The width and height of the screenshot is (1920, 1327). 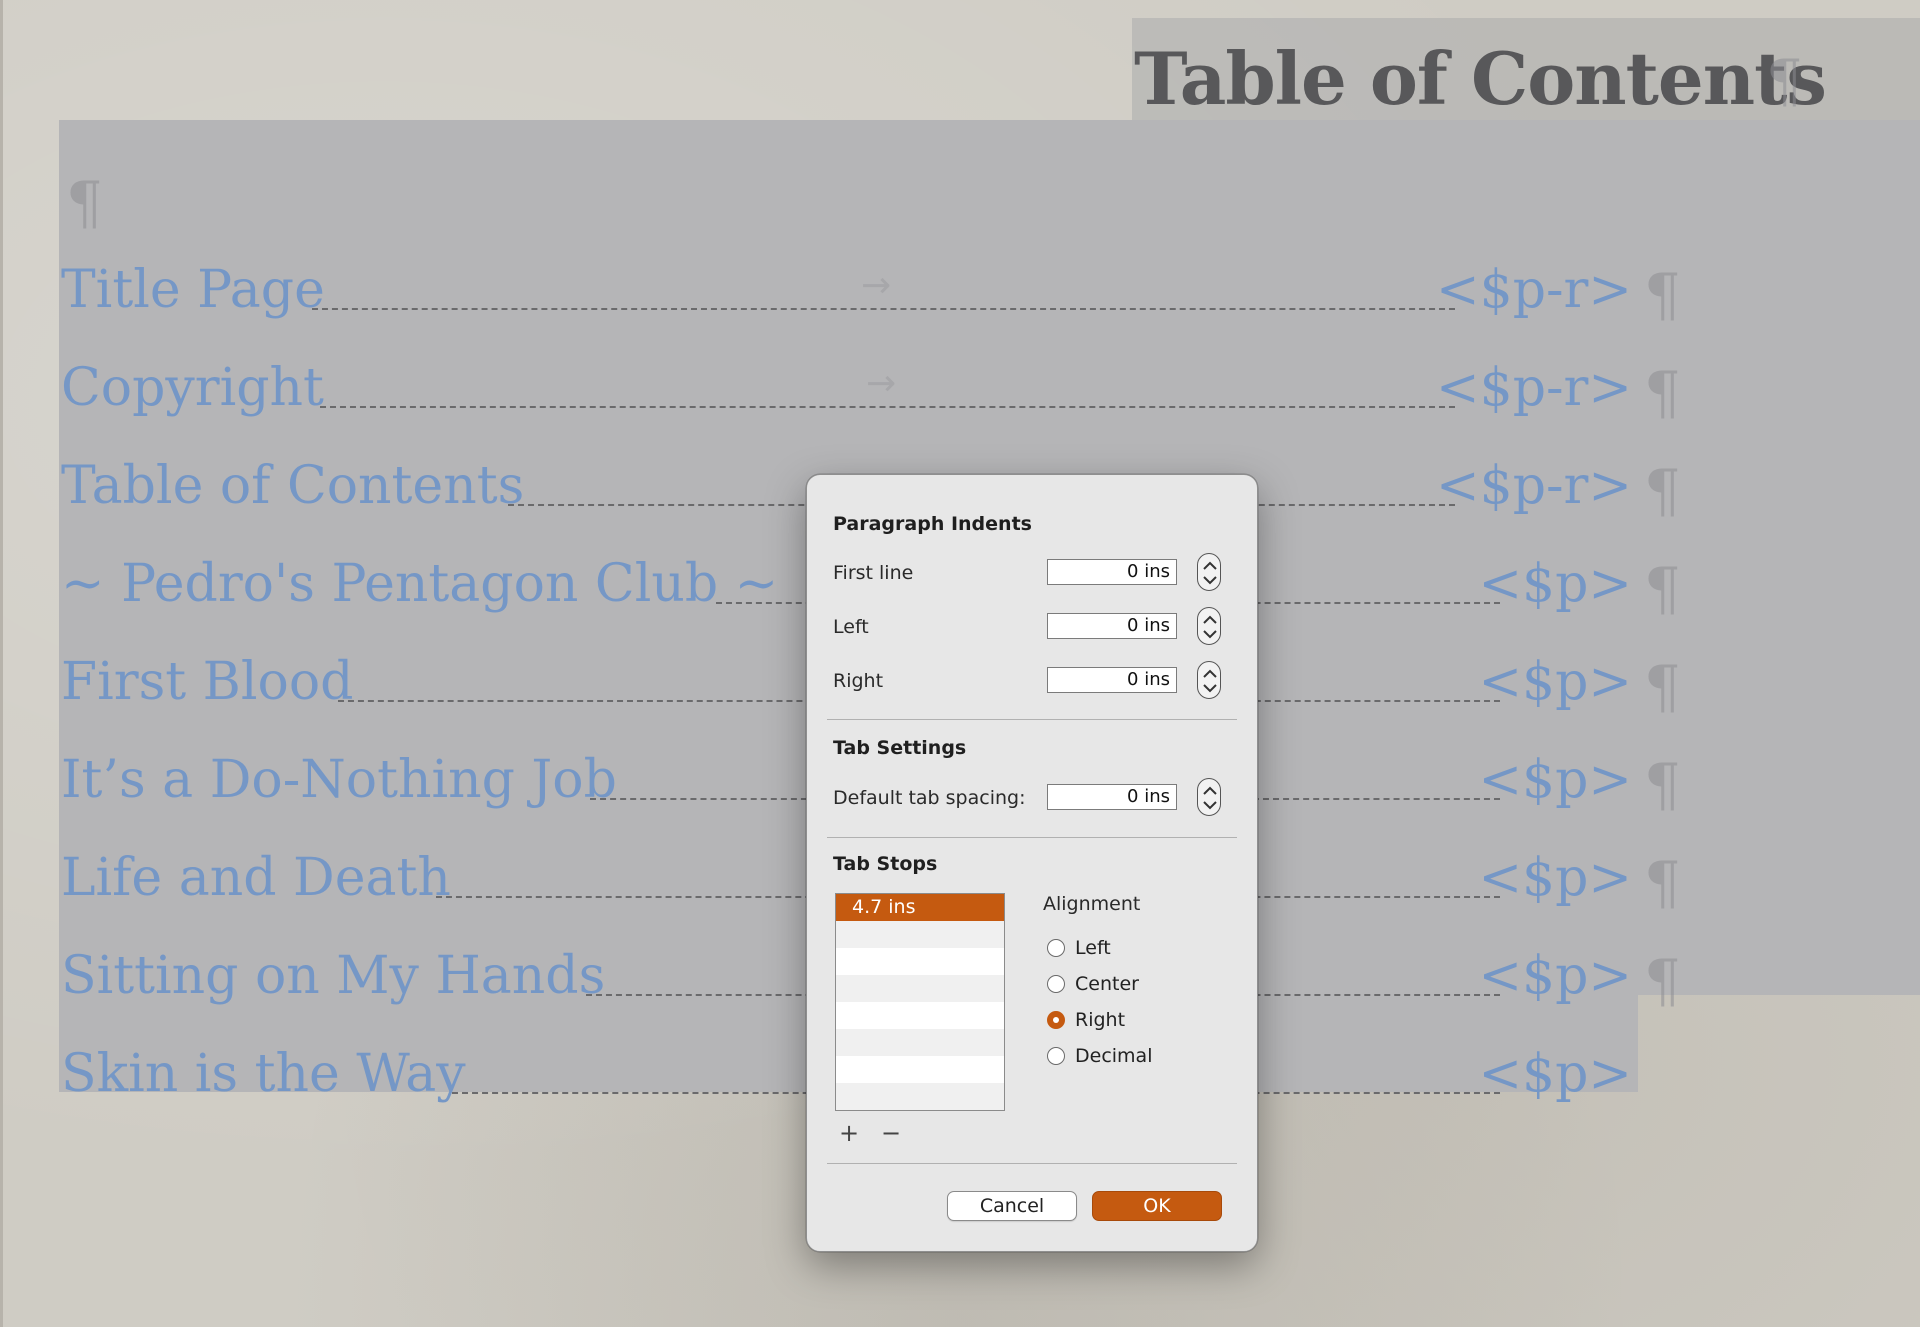 I want to click on toc-heading: Table of Contents, so click(x=1480, y=79).